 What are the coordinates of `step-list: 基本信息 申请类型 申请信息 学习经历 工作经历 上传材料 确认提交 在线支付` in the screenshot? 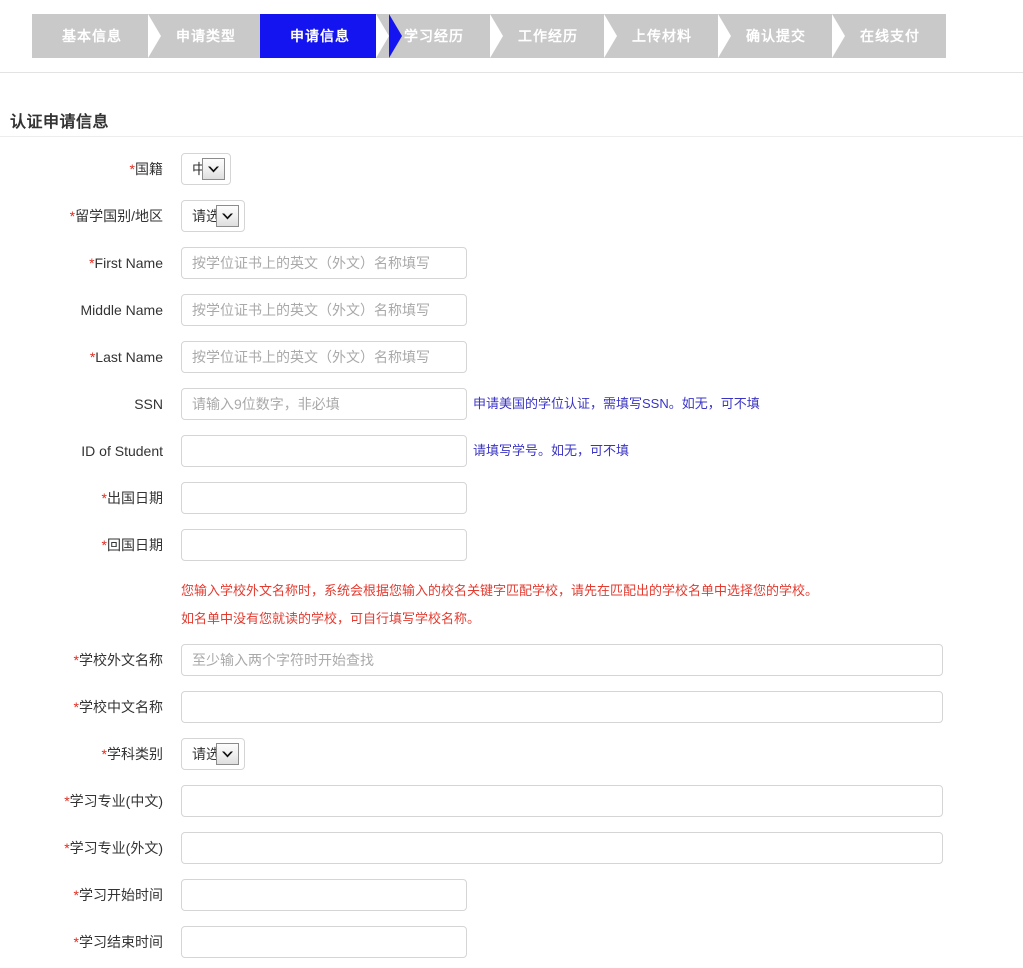 It's located at (489, 36).